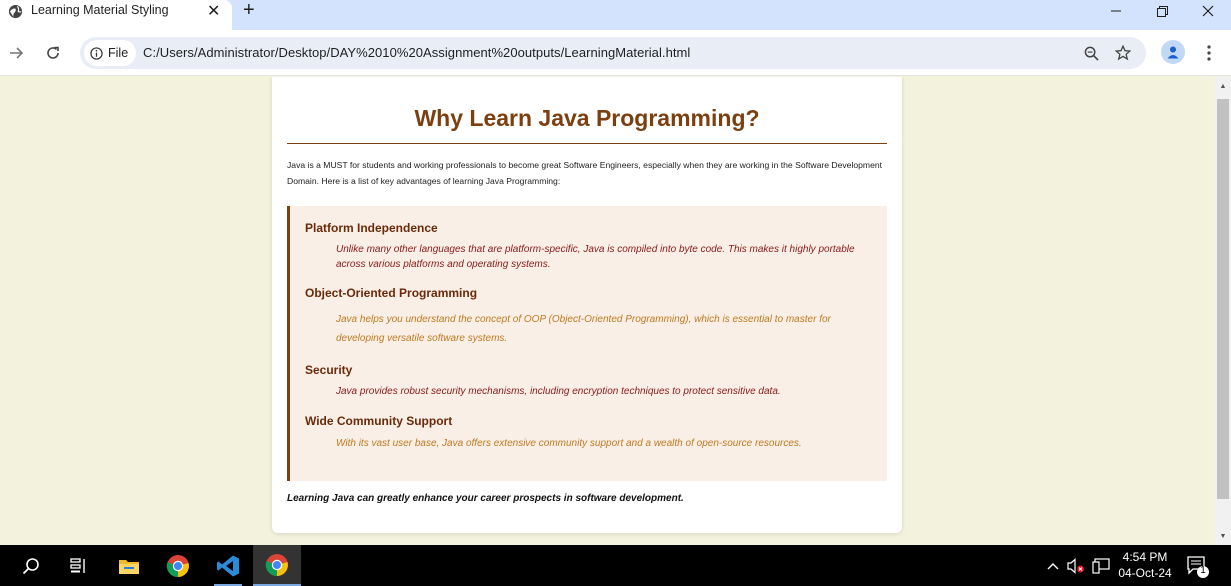 Image resolution: width=1231 pixels, height=586 pixels. What do you see at coordinates (371, 228) in the screenshot?
I see `feature-title: Platform Independence` at bounding box center [371, 228].